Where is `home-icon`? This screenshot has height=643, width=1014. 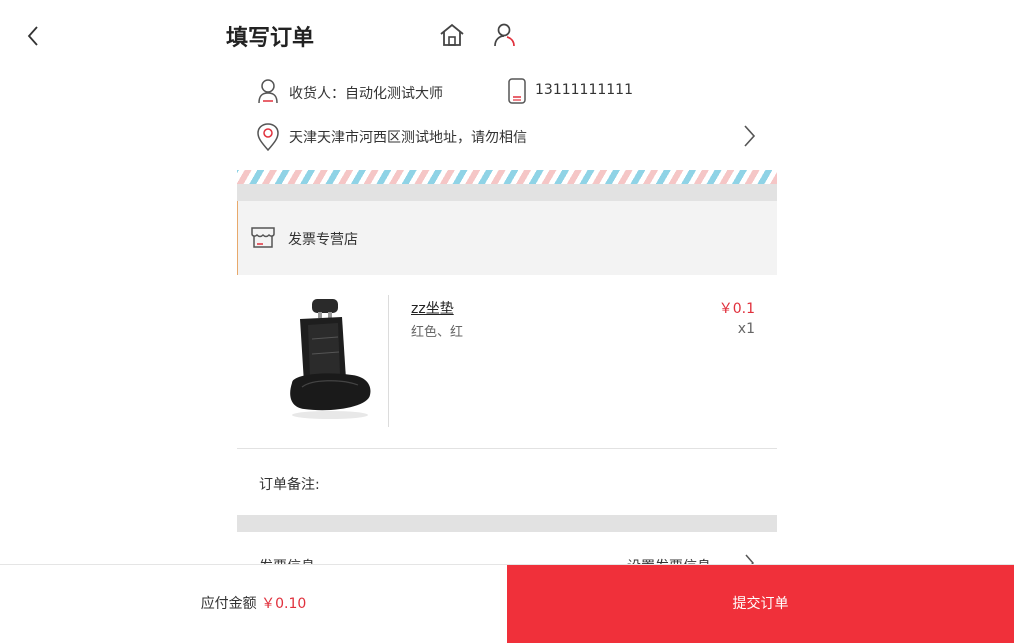 home-icon is located at coordinates (452, 34).